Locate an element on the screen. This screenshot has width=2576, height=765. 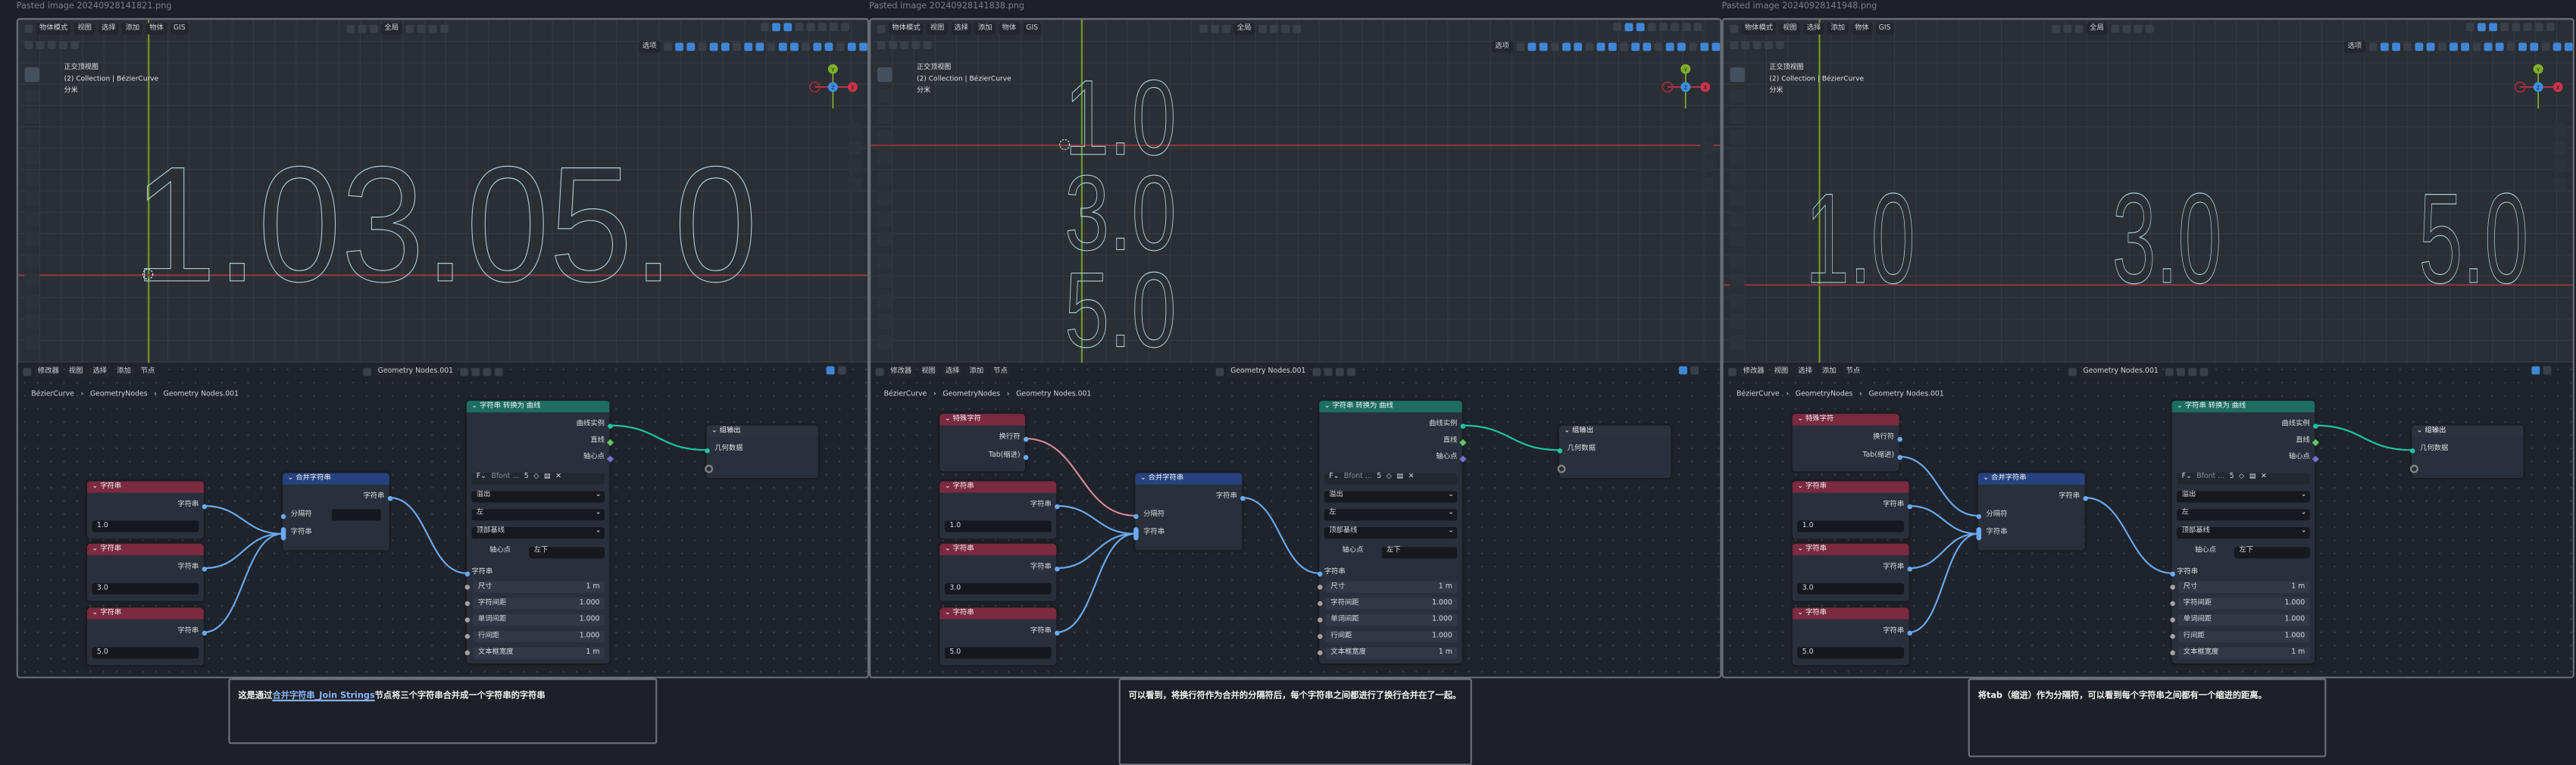
join-strings-link: 合并字符串_Join Strings is located at coordinates (323, 696).